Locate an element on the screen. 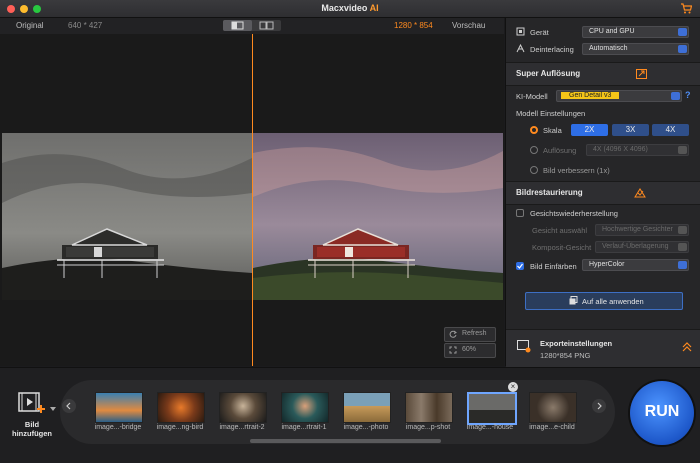 This screenshot has width=700, height=463. face-restoration-checkbox is located at coordinates (520, 213).